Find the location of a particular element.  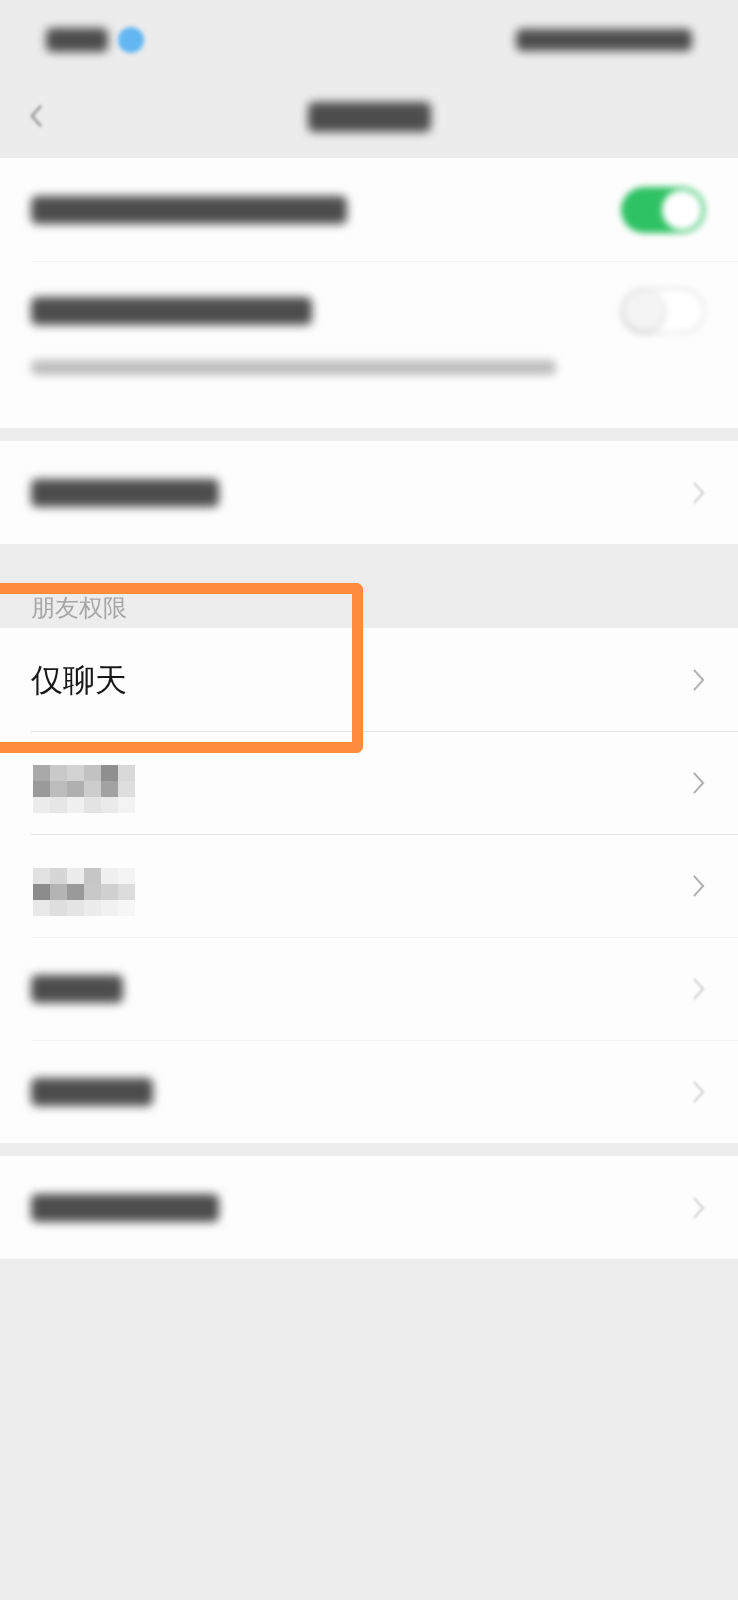

section-header: 朋友权限 is located at coordinates (79, 608).